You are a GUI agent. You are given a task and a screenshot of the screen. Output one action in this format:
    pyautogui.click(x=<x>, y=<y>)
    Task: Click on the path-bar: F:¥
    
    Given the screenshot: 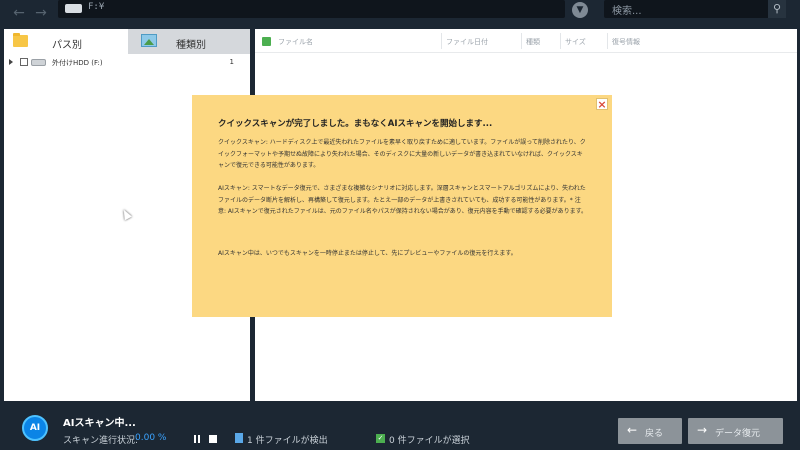 What is the action you would take?
    pyautogui.click(x=311, y=9)
    